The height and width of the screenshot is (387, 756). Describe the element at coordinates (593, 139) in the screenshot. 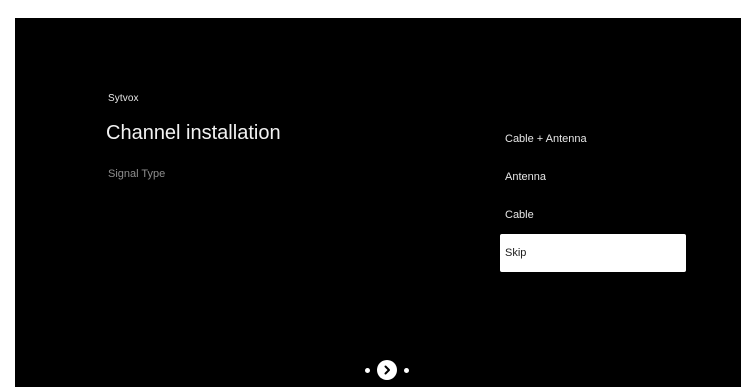

I see `option-cable-antenna: Cable + Antenna` at that location.